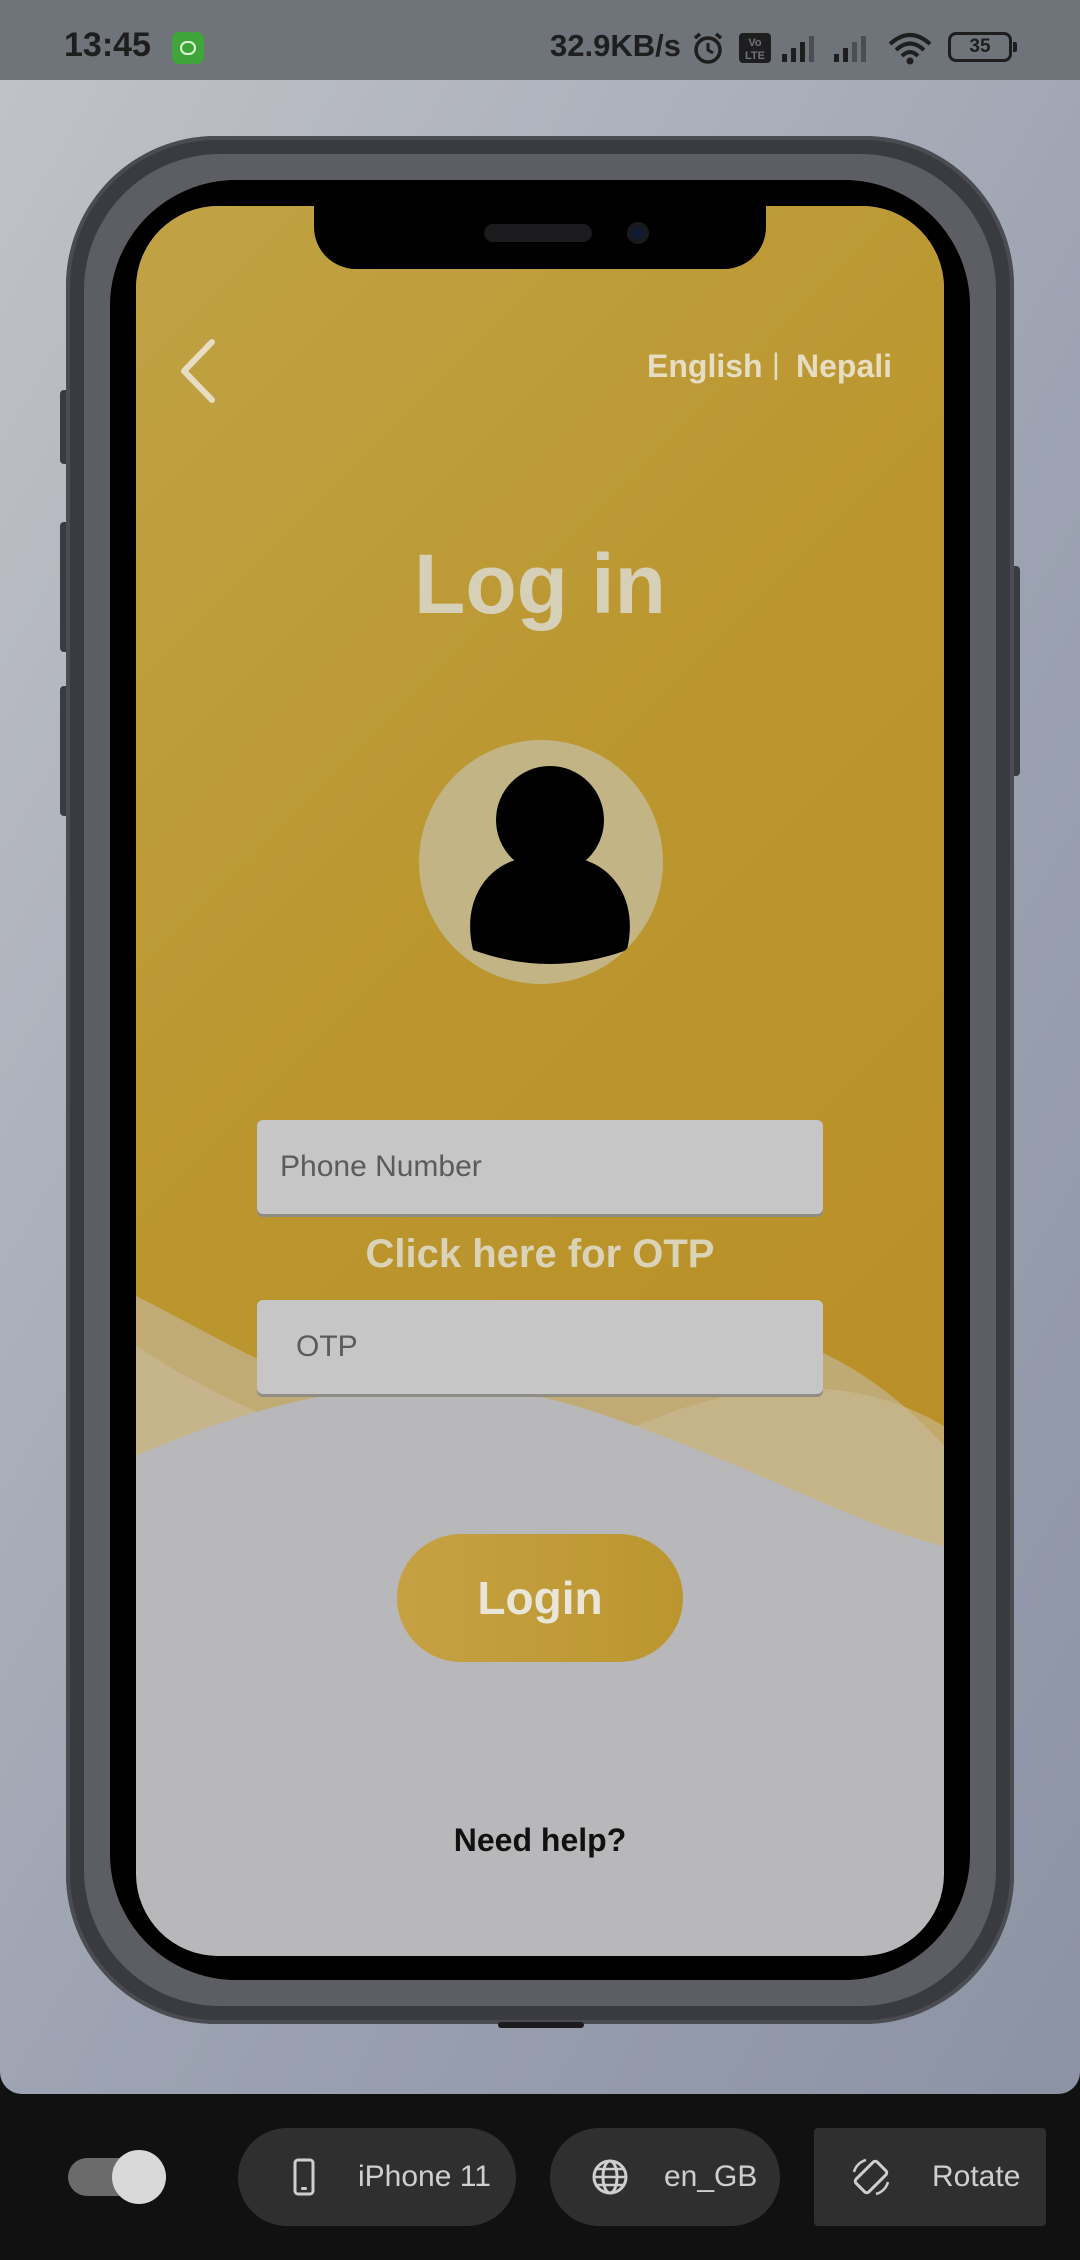 The width and height of the screenshot is (1080, 2260). I want to click on login-button: Login, so click(540, 1598).